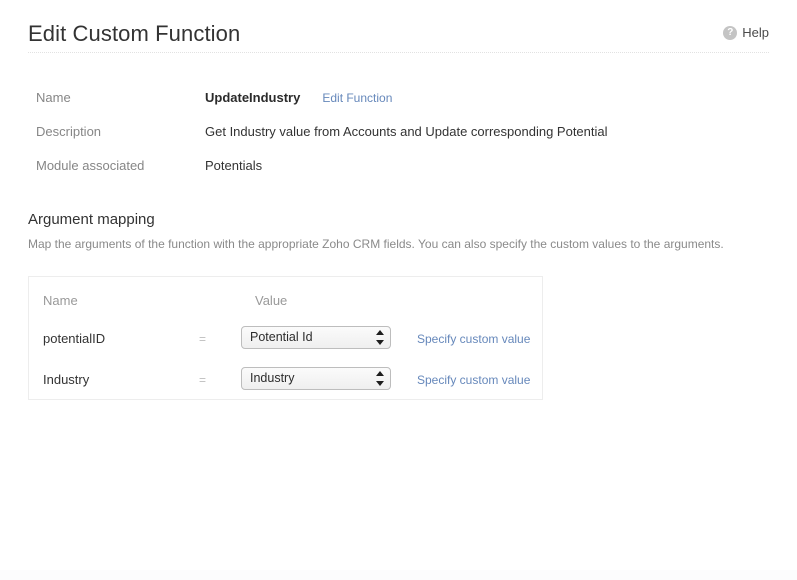  I want to click on question-mark-circle-icon: ?, so click(730, 33).